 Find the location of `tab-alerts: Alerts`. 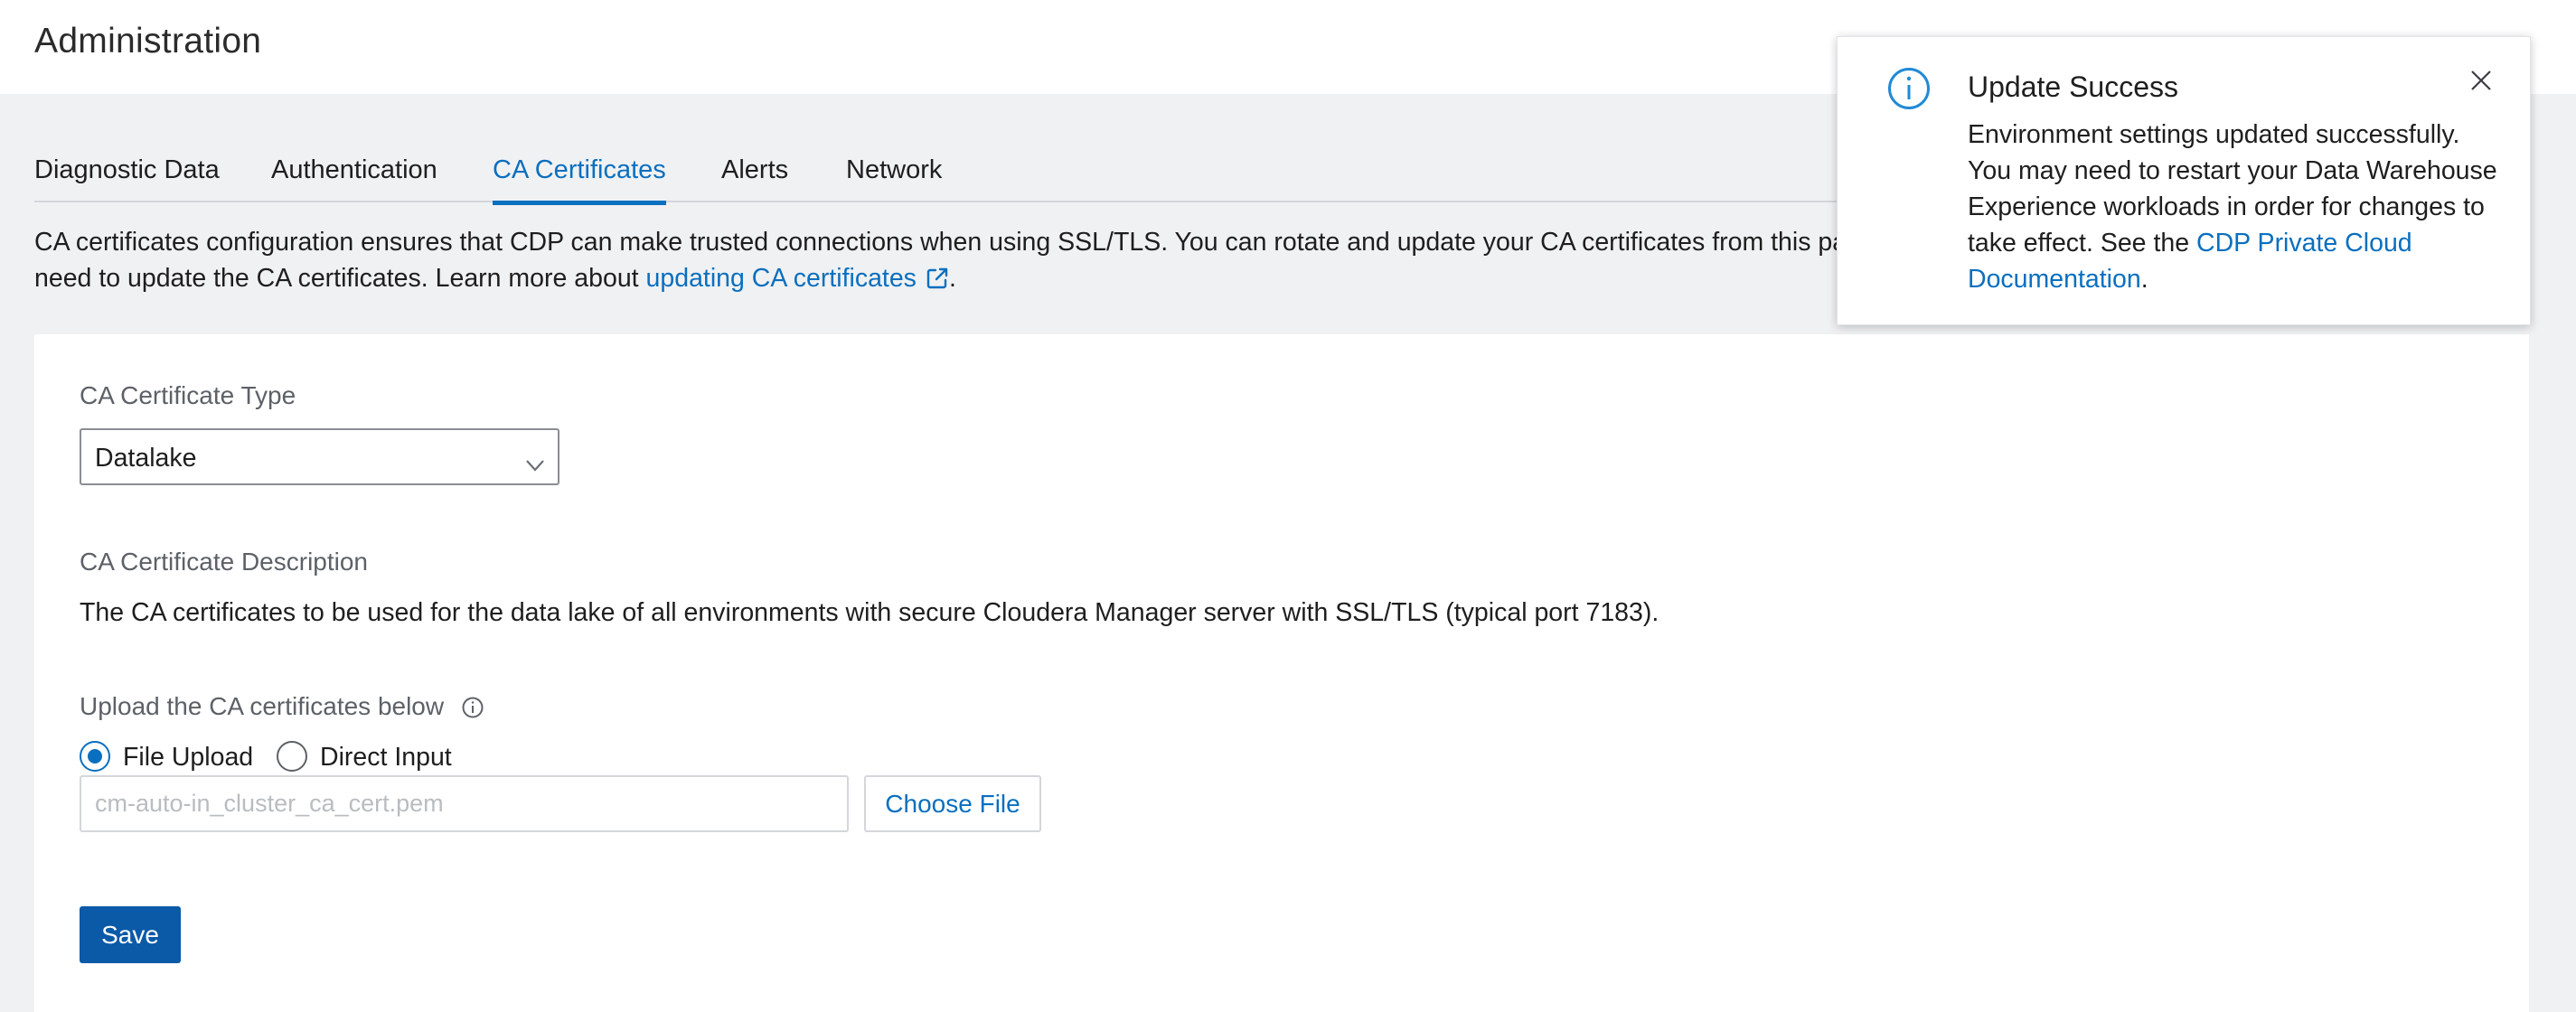

tab-alerts: Alerts is located at coordinates (754, 177).